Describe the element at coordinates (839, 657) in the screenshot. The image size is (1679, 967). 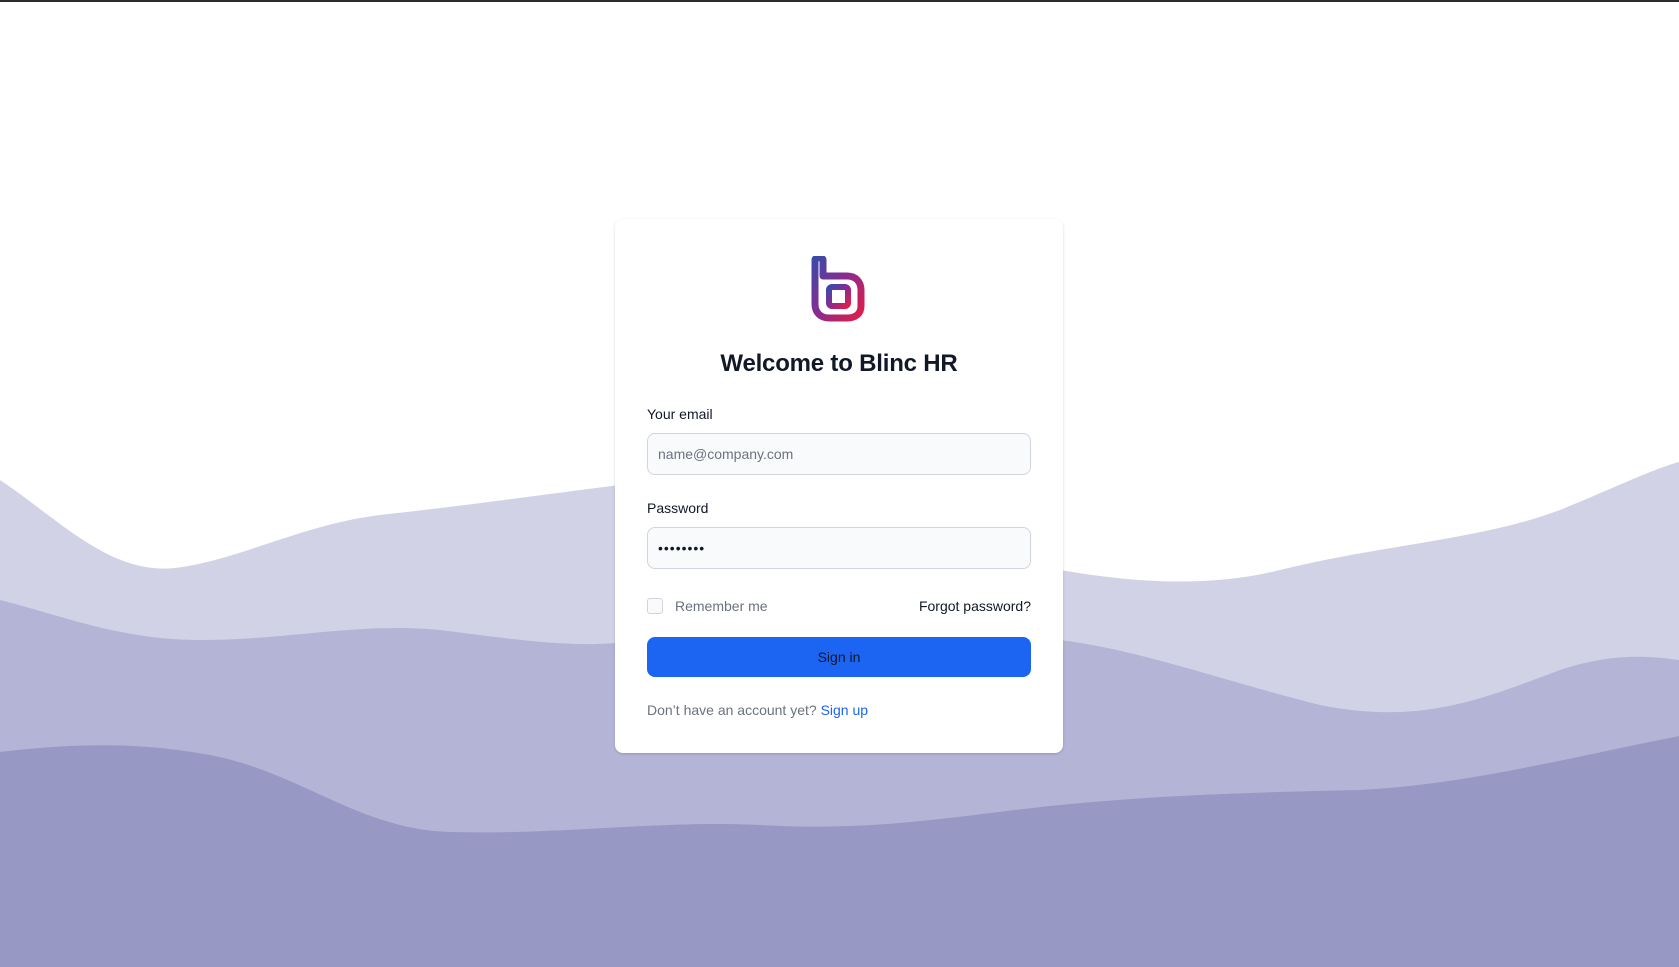
I see `sign-in-button: Sign in` at that location.